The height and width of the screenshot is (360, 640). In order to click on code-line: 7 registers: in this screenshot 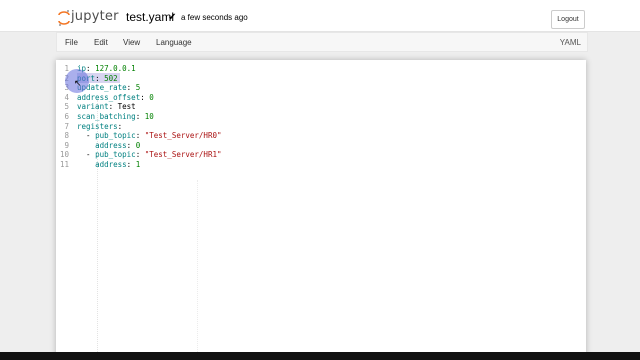, I will do `click(316, 127)`.